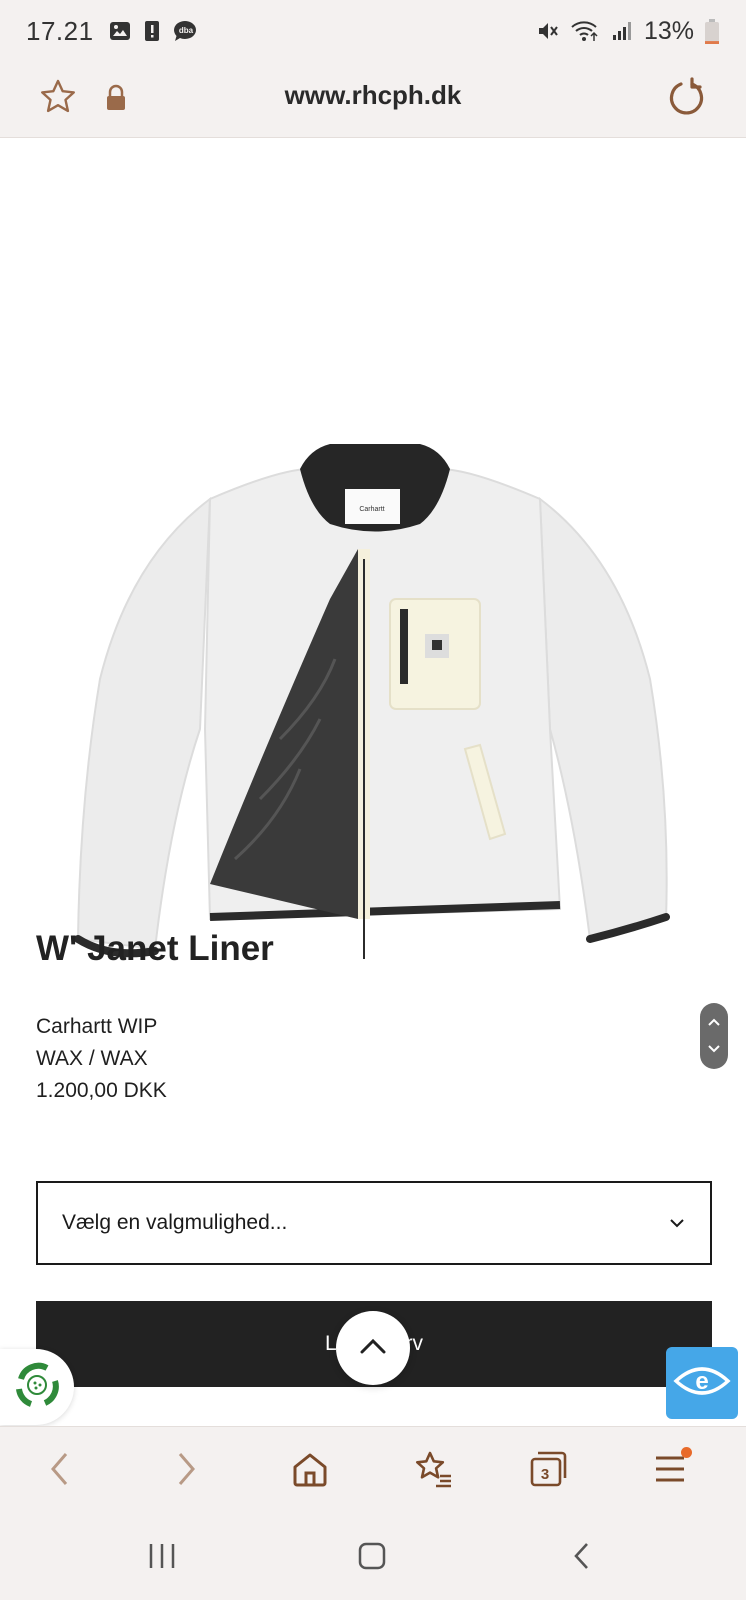 The image size is (746, 1600). Describe the element at coordinates (373, 1471) in the screenshot. I see `browser-toolbar: 3` at that location.